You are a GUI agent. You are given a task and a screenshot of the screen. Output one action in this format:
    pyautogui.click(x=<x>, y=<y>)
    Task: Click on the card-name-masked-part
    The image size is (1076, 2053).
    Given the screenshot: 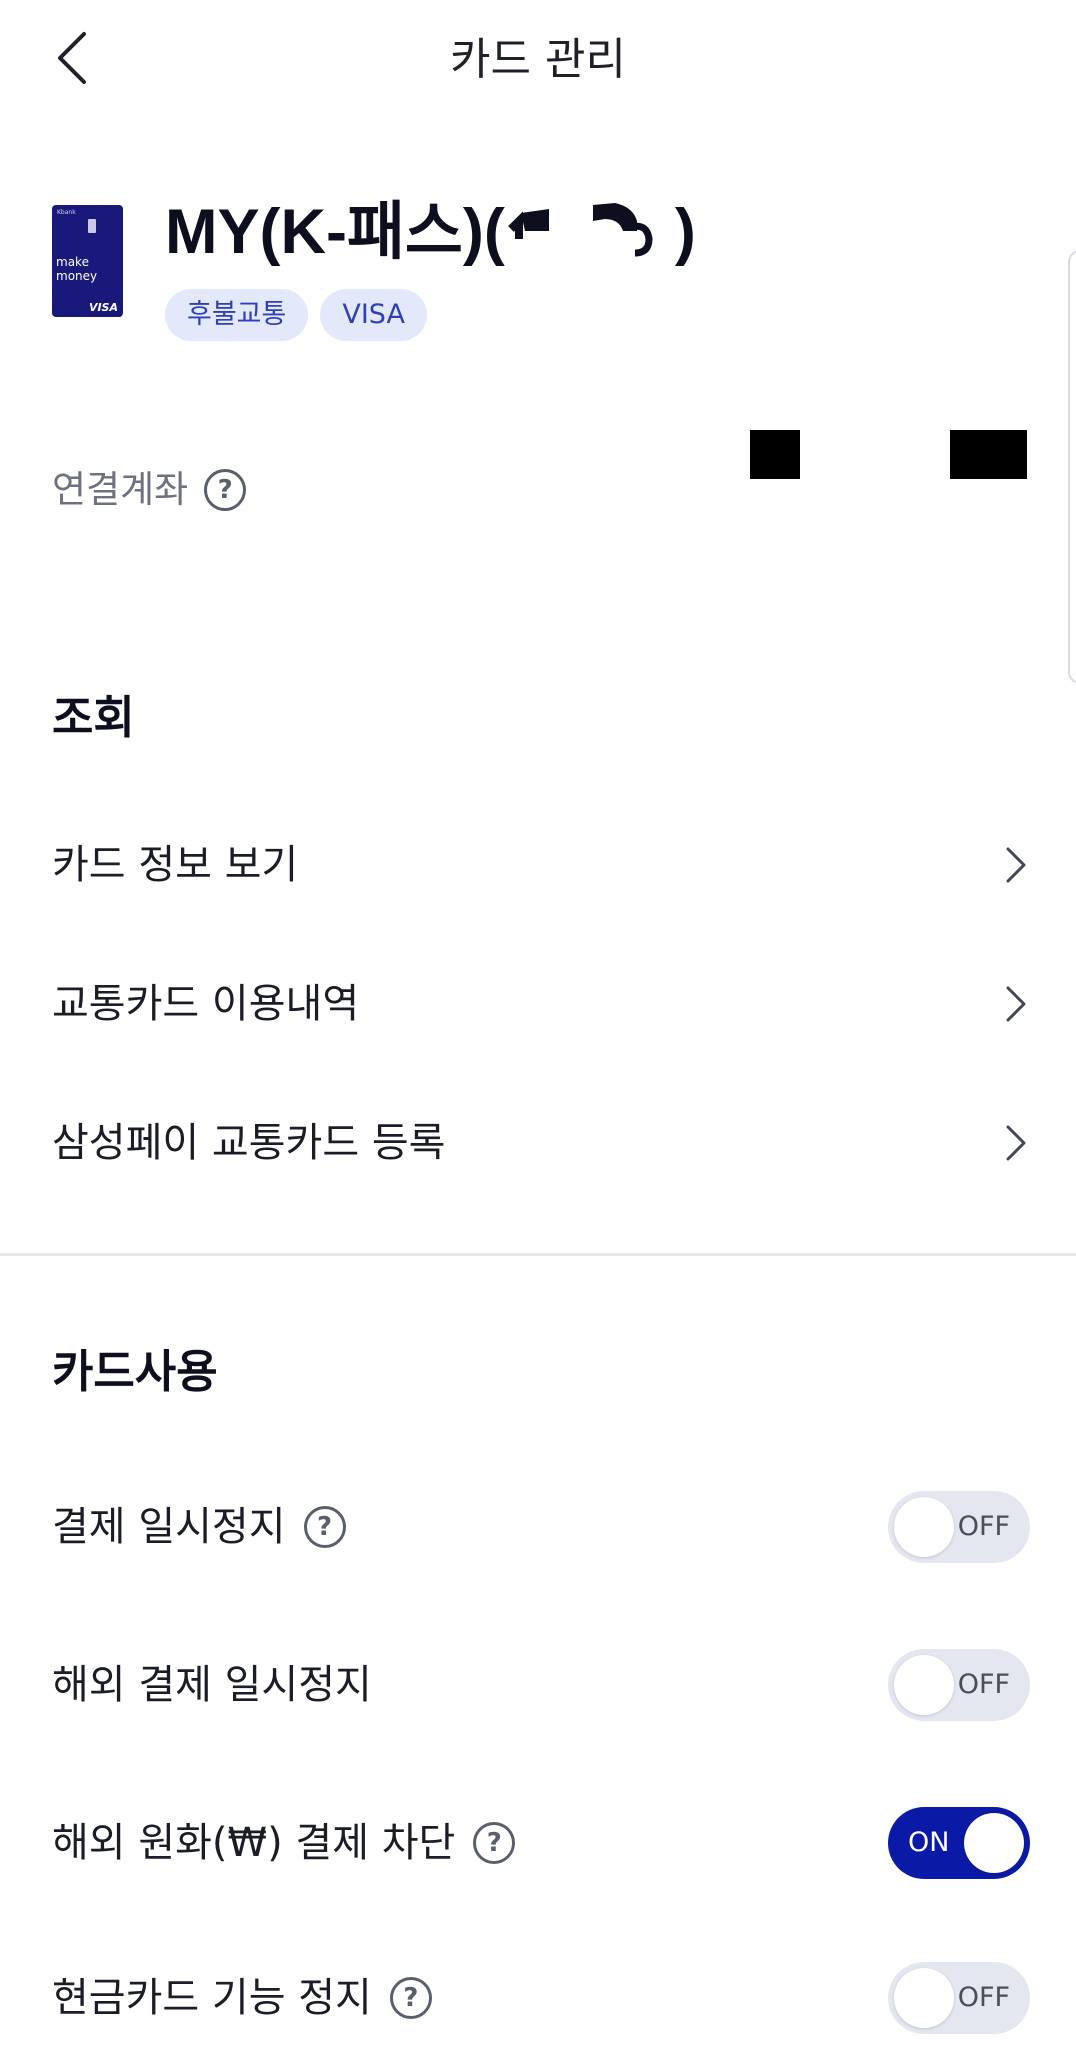 What is the action you would take?
    pyautogui.click(x=590, y=236)
    